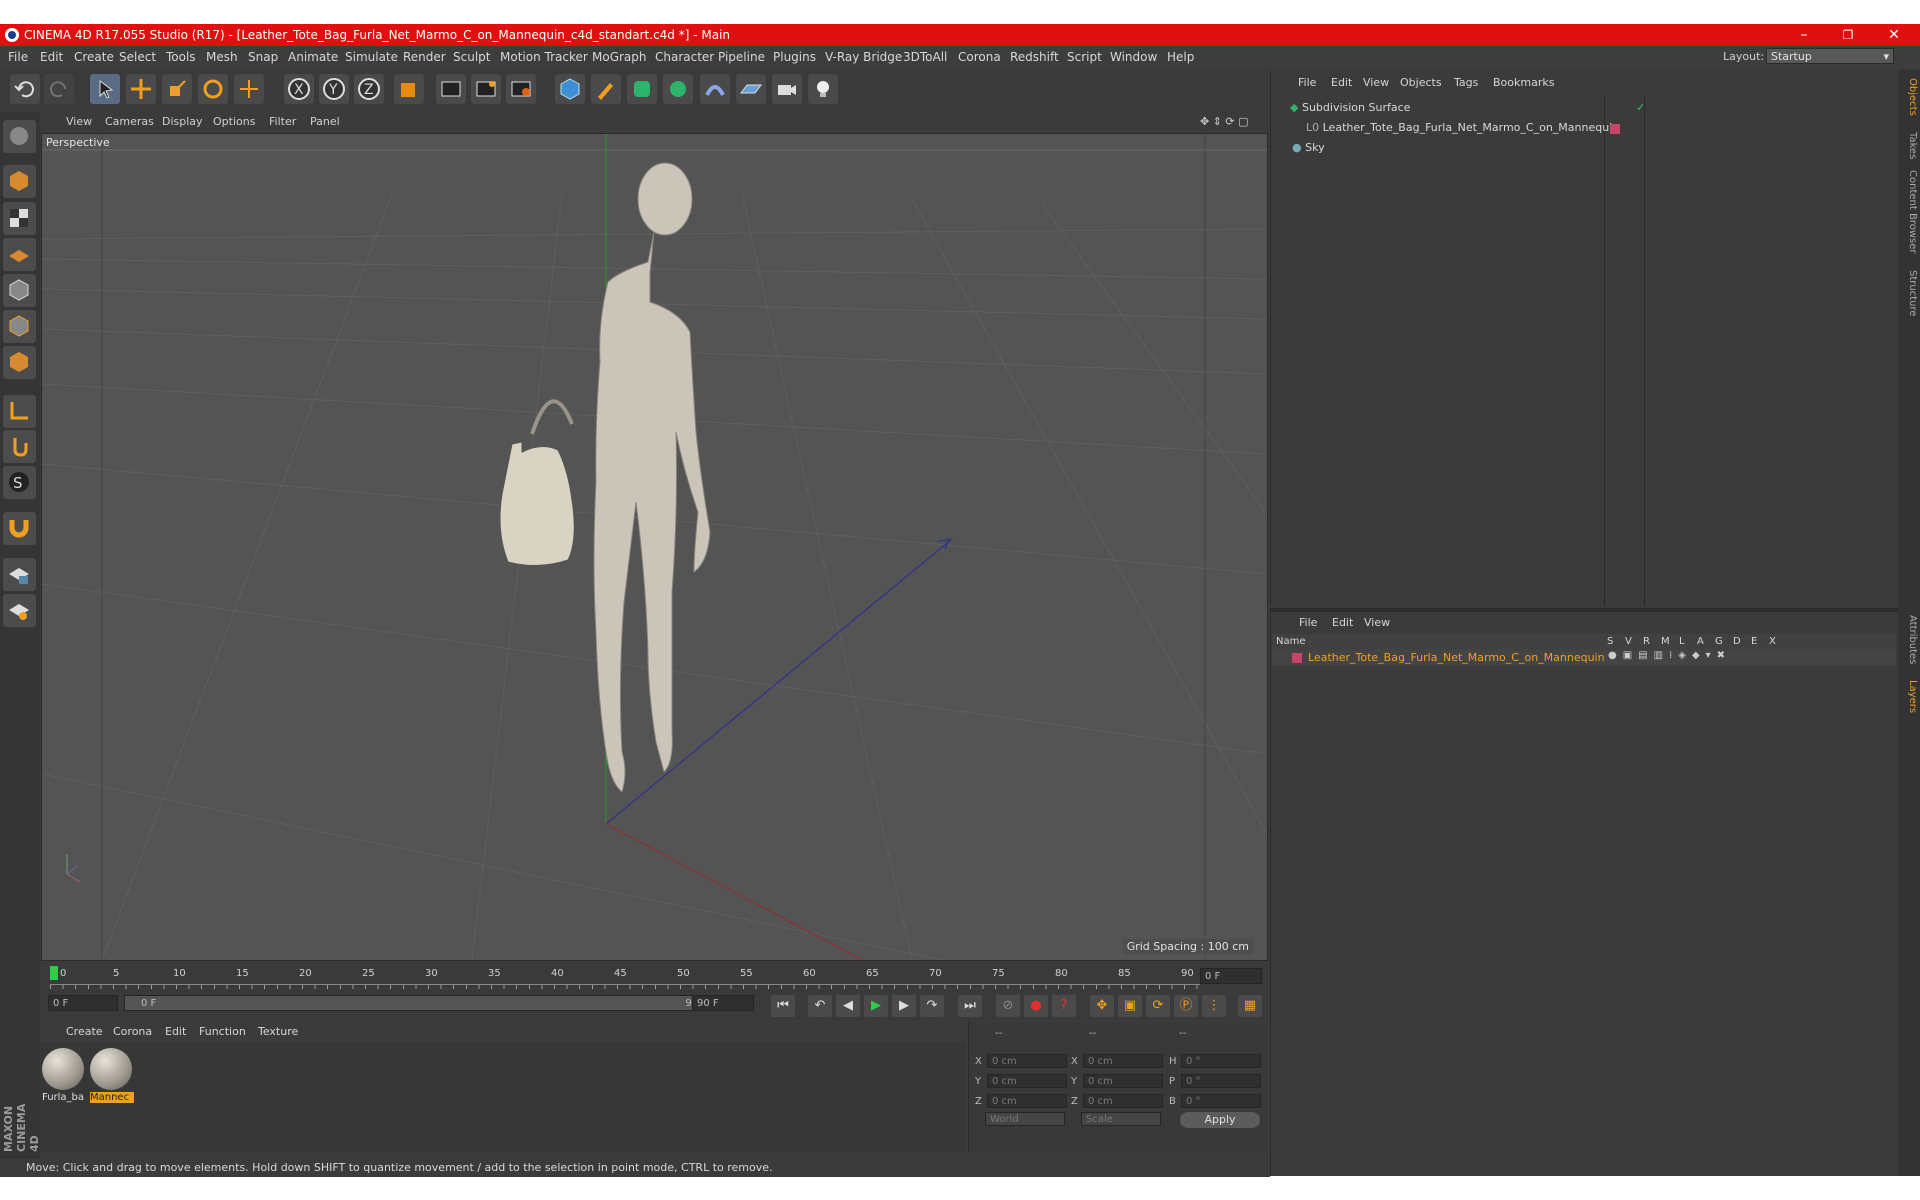  What do you see at coordinates (1682, 641) in the screenshot?
I see `layer-col-l: L` at bounding box center [1682, 641].